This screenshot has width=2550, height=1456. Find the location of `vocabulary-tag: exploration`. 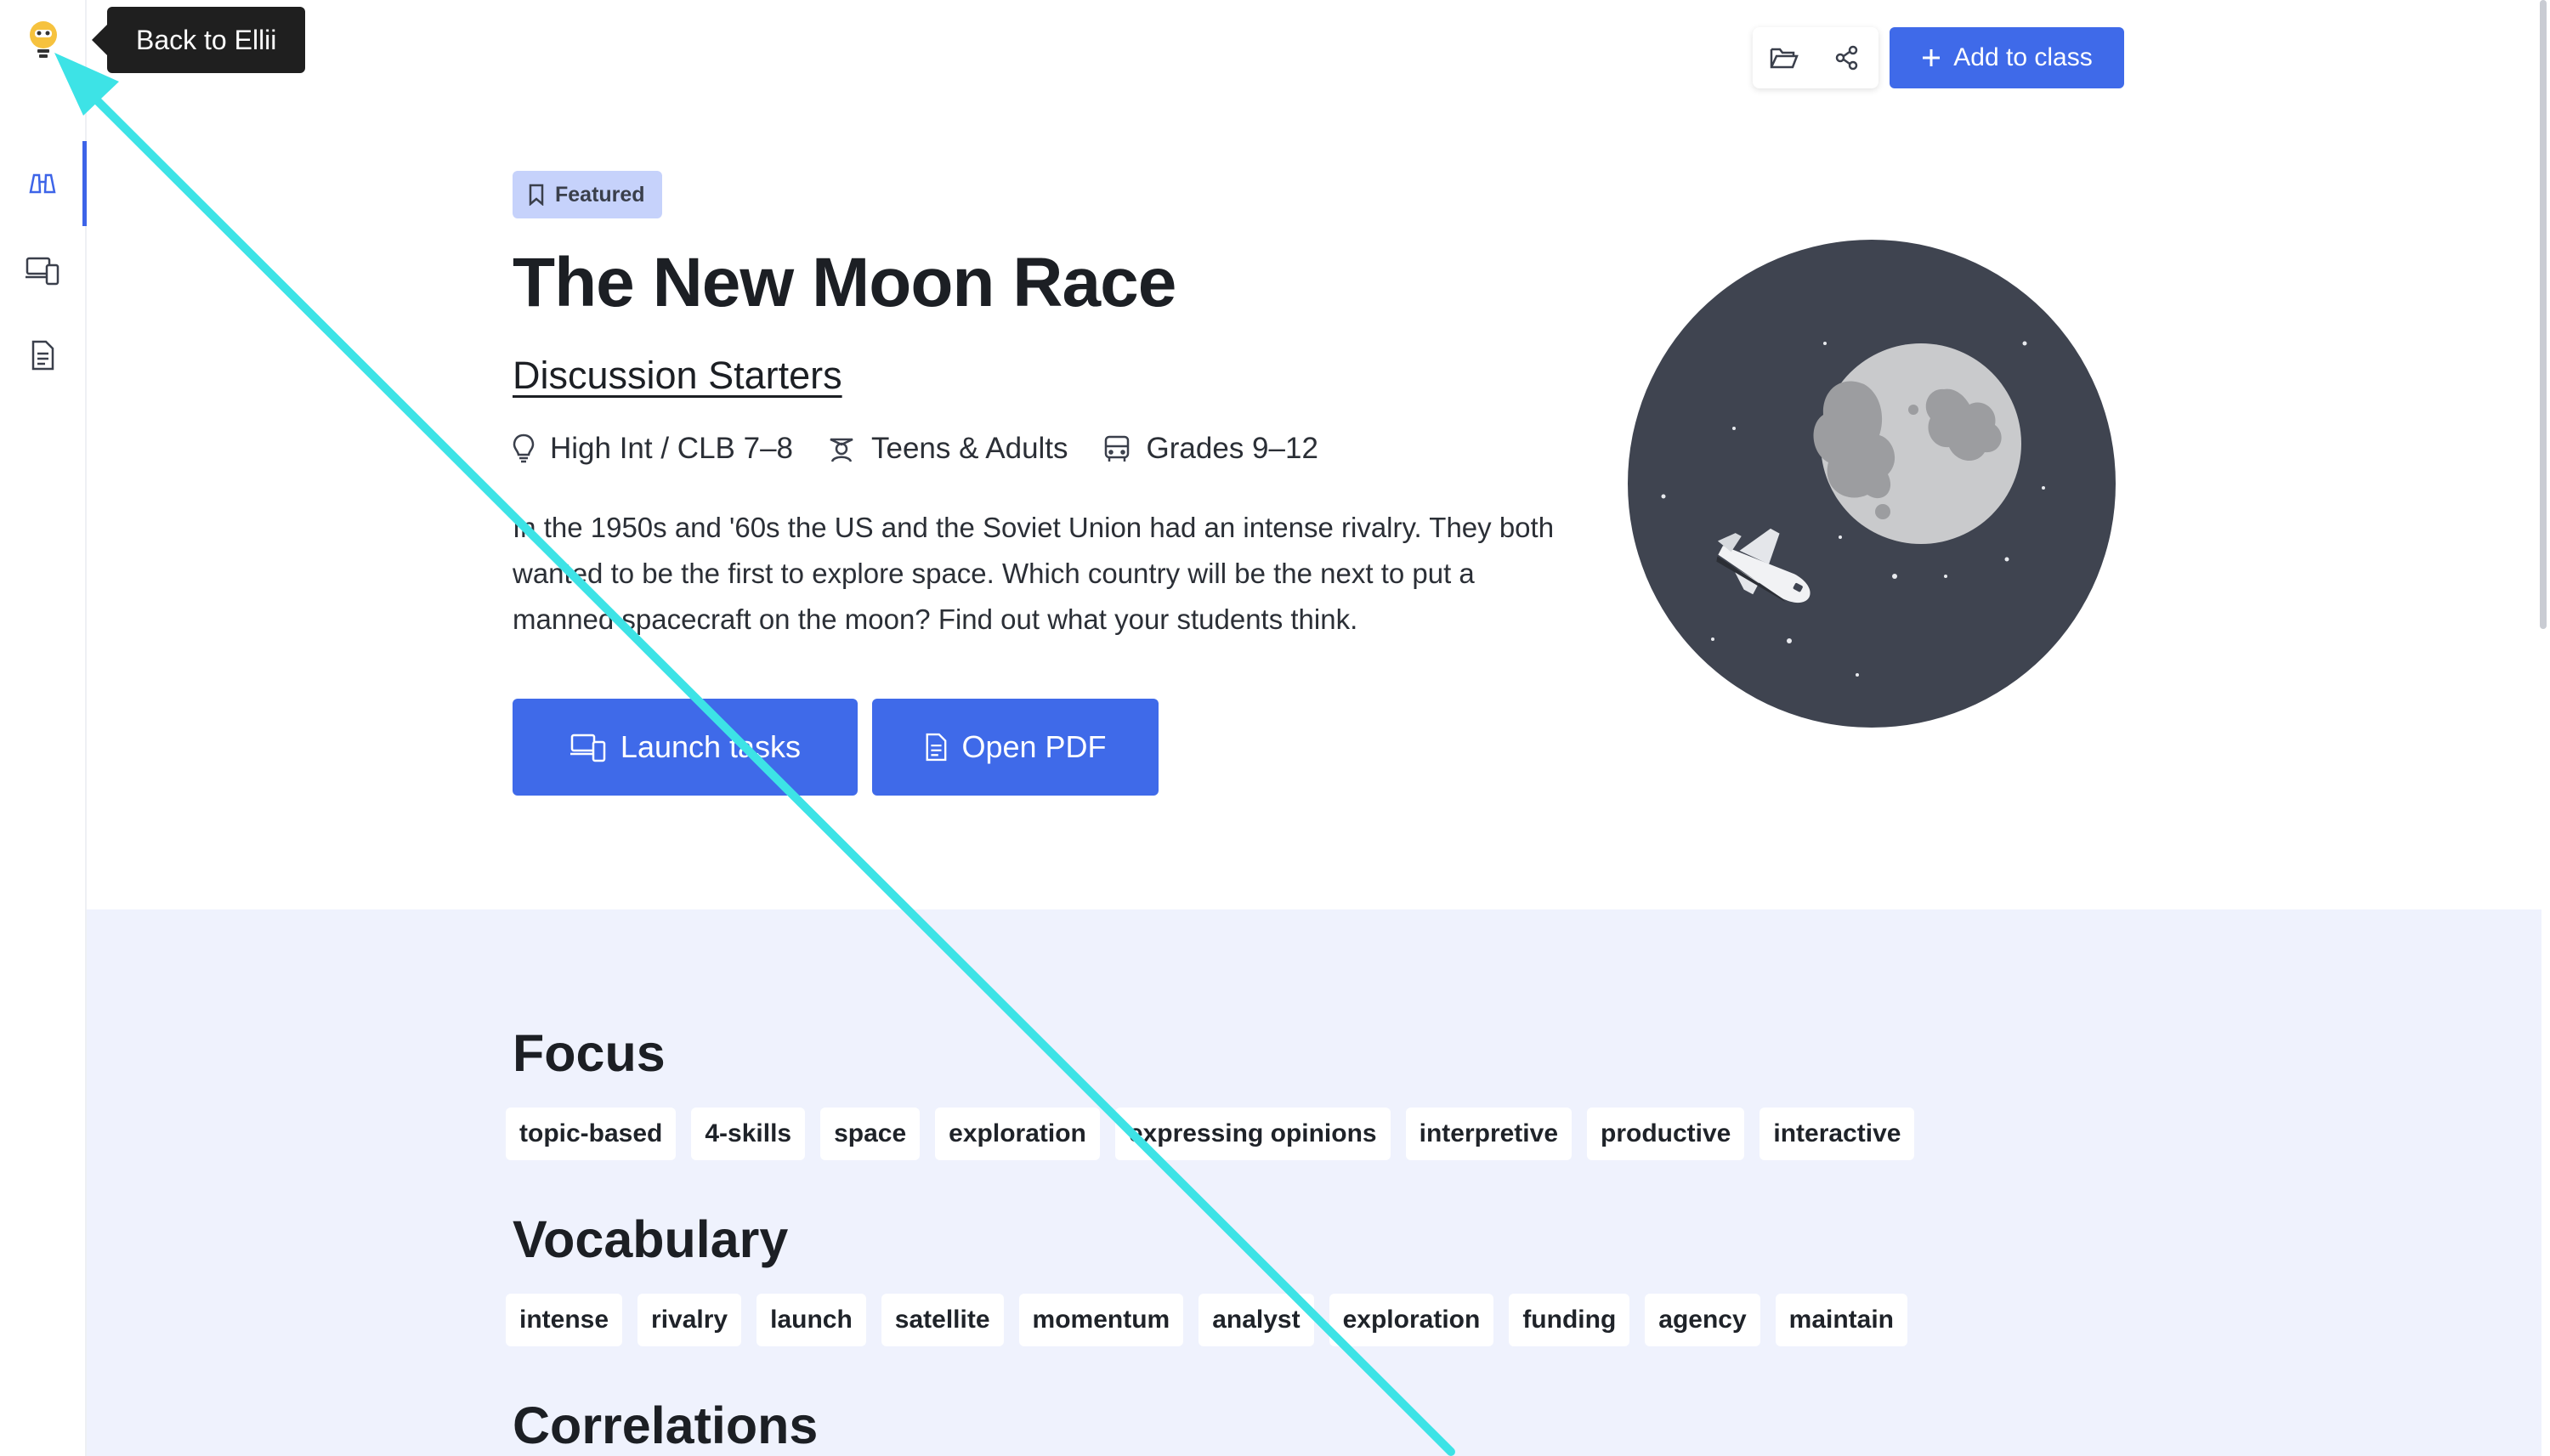

vocabulary-tag: exploration is located at coordinates (1411, 1320).